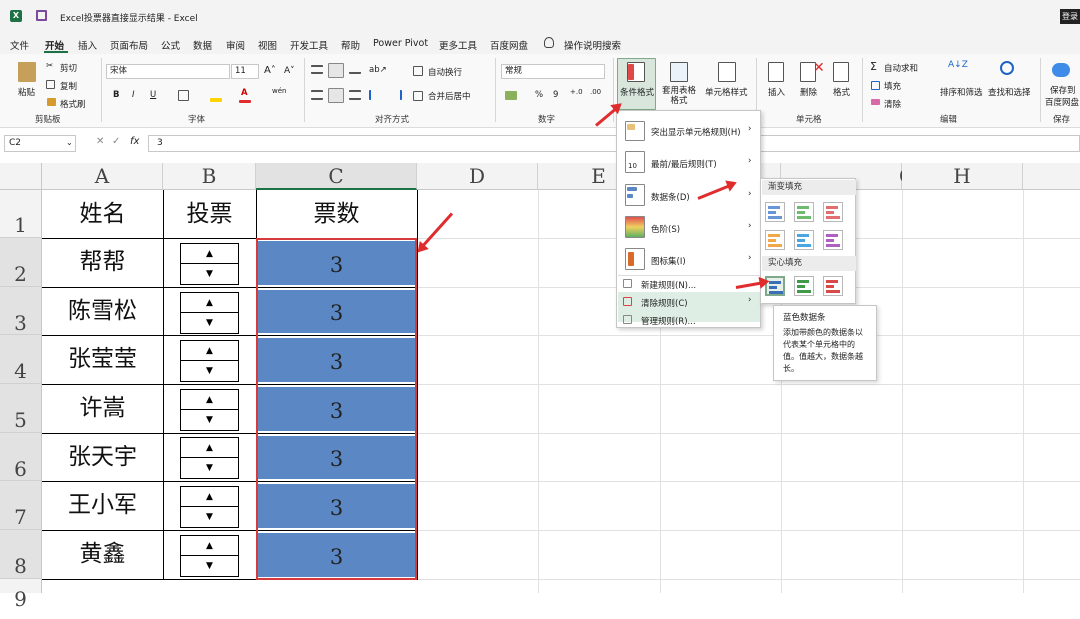 This screenshot has height=619, width=1080. What do you see at coordinates (309, 45) in the screenshot?
I see `tab-developer: 开发工具` at bounding box center [309, 45].